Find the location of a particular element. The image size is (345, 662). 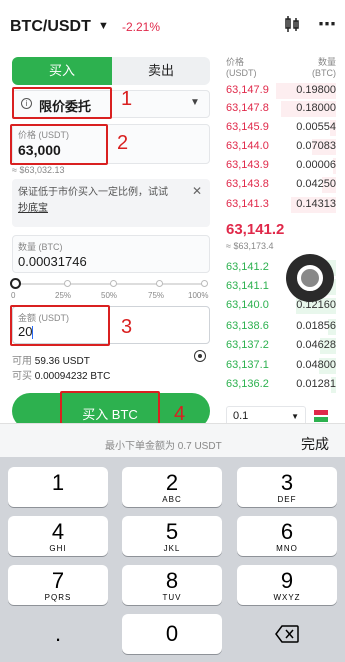

text-cursor is located at coordinates (33, 333).